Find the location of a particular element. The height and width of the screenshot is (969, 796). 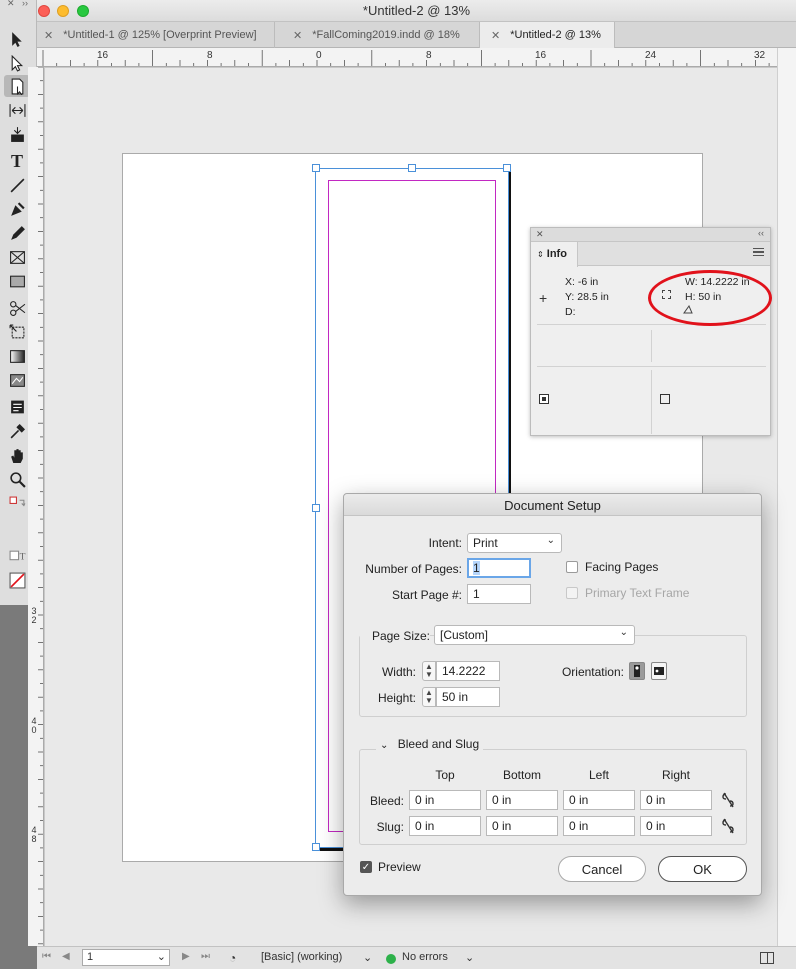

first-page-icon: ⏮ is located at coordinates (46, 956).